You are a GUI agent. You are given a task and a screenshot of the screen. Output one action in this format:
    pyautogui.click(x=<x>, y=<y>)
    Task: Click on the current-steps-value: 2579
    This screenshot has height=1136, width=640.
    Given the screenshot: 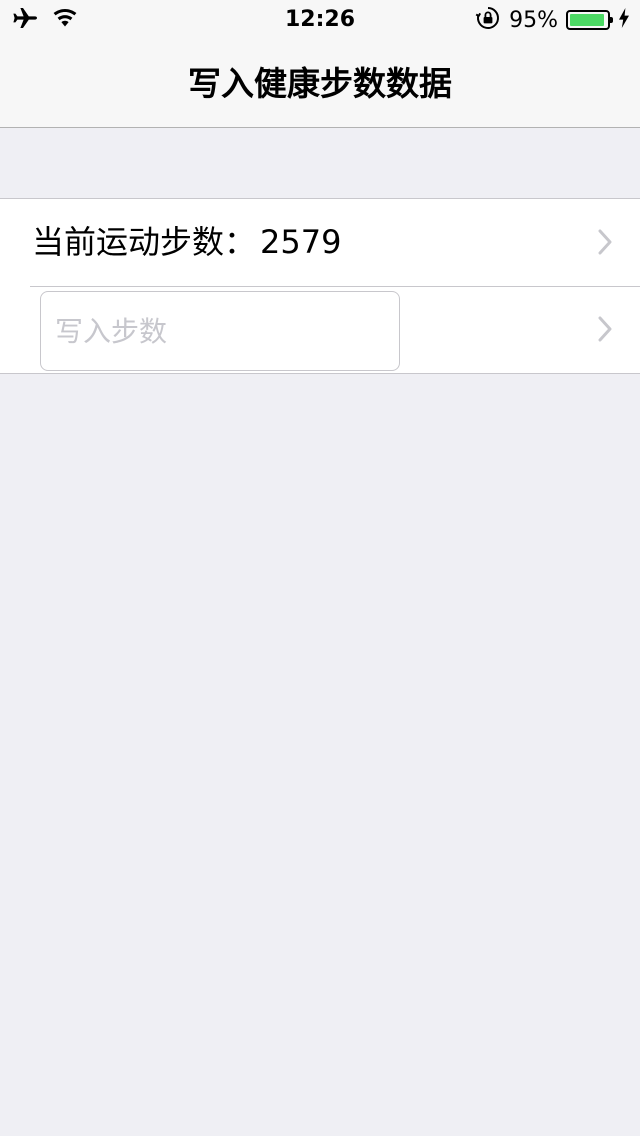 What is the action you would take?
    pyautogui.click(x=301, y=242)
    